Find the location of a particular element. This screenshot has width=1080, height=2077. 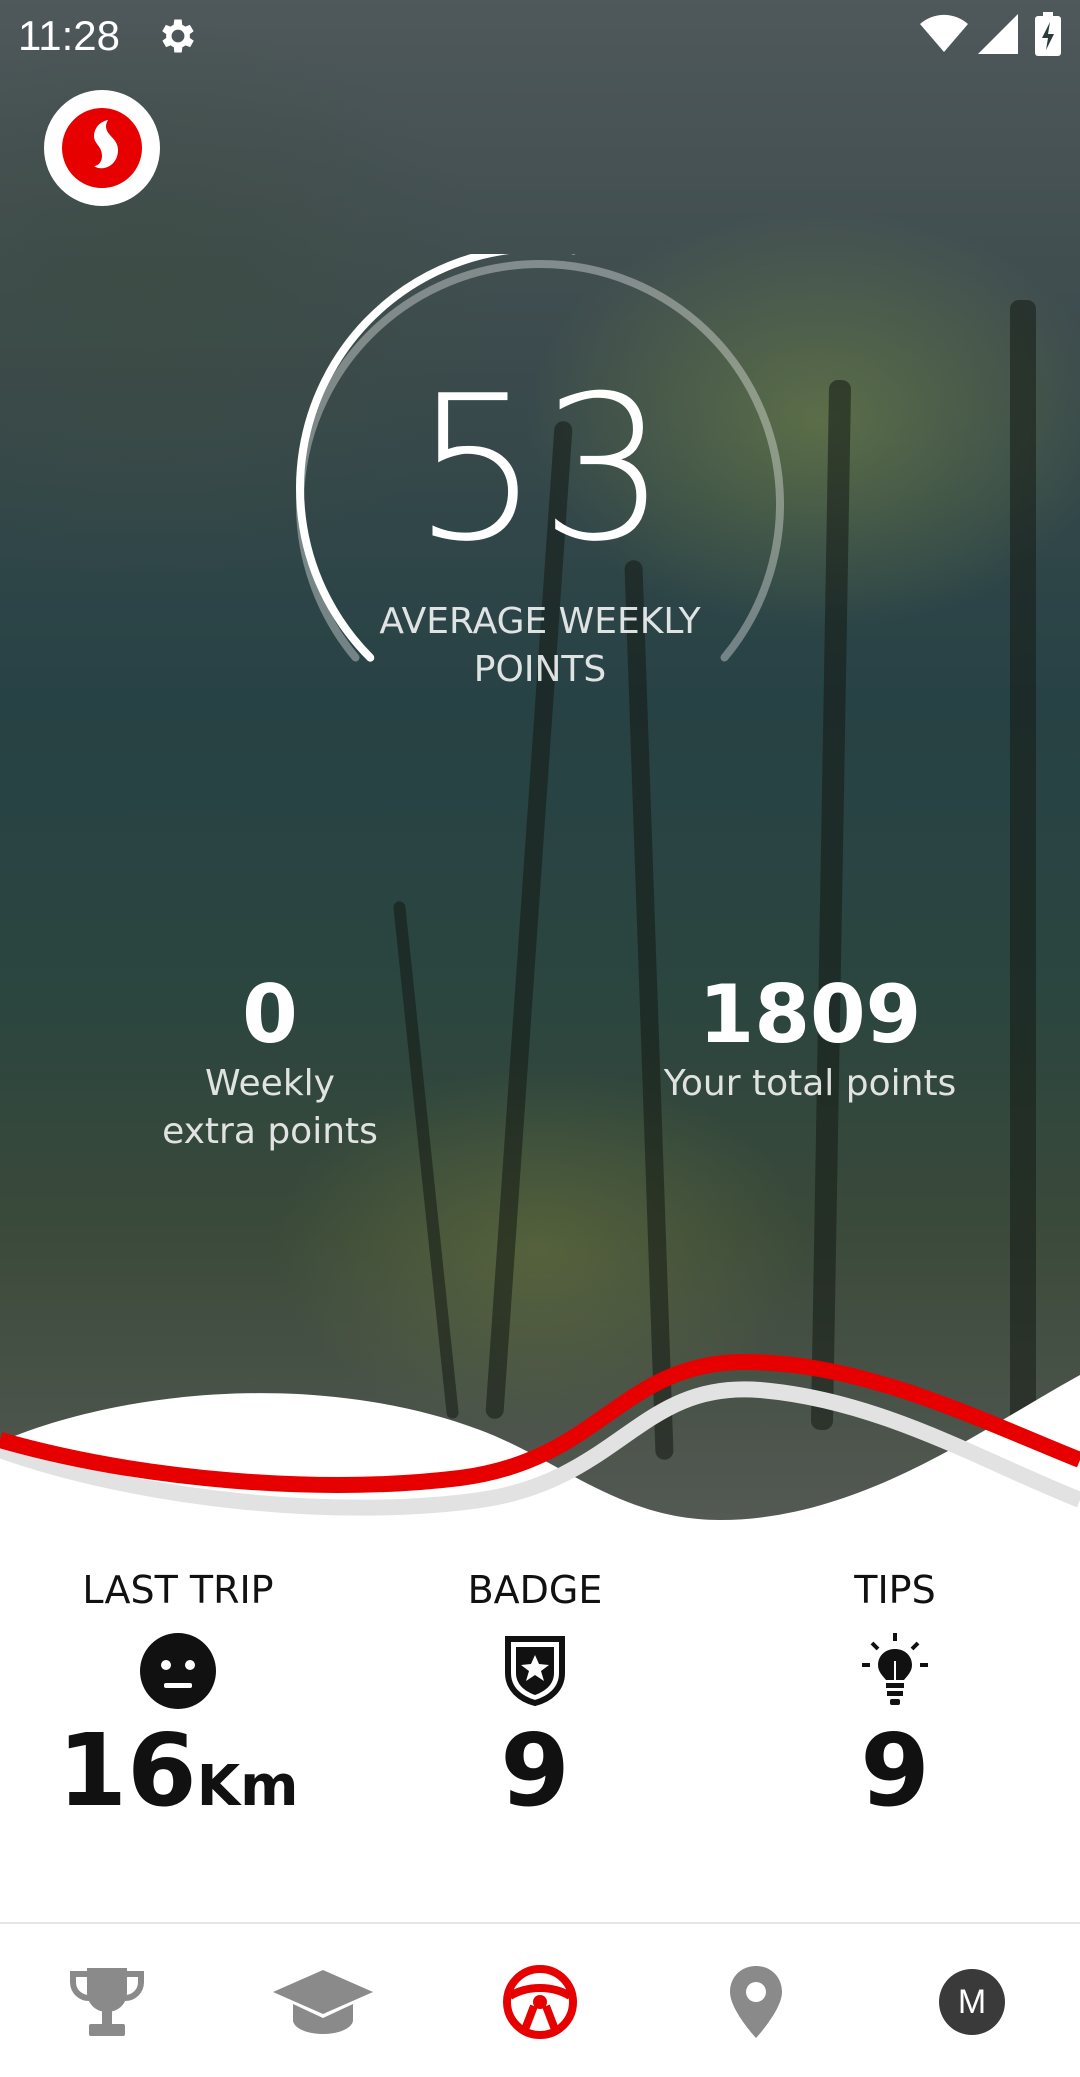

steering-wheel-icon is located at coordinates (540, 2002).